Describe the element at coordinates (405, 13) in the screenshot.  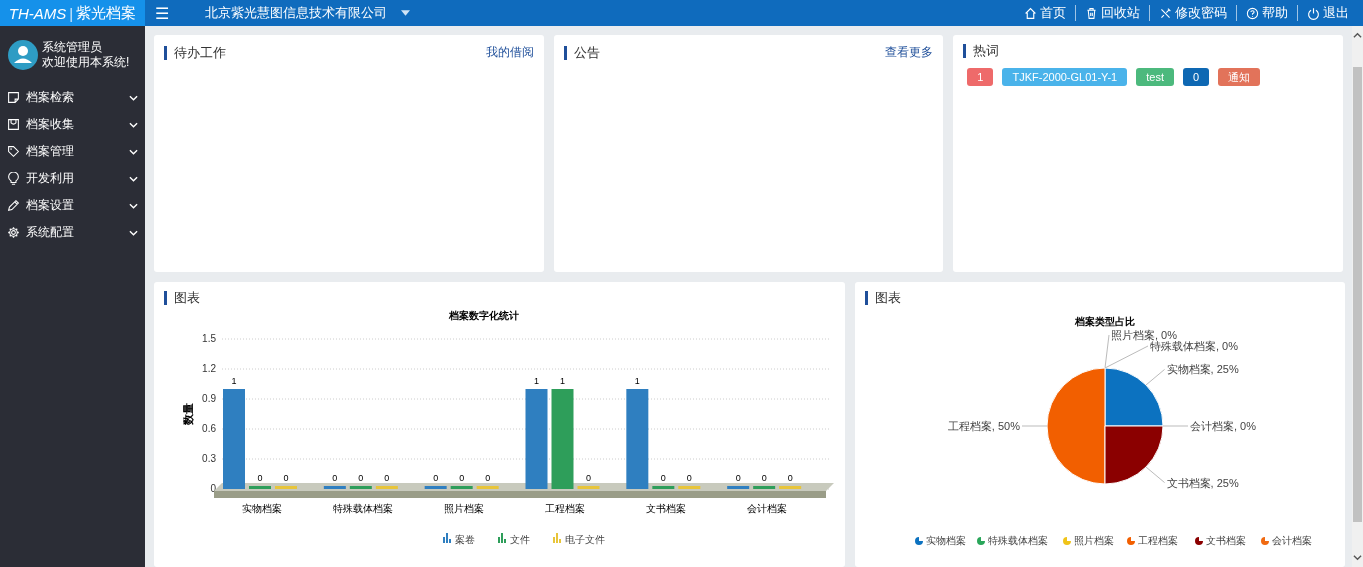
I see `caret-icon` at that location.